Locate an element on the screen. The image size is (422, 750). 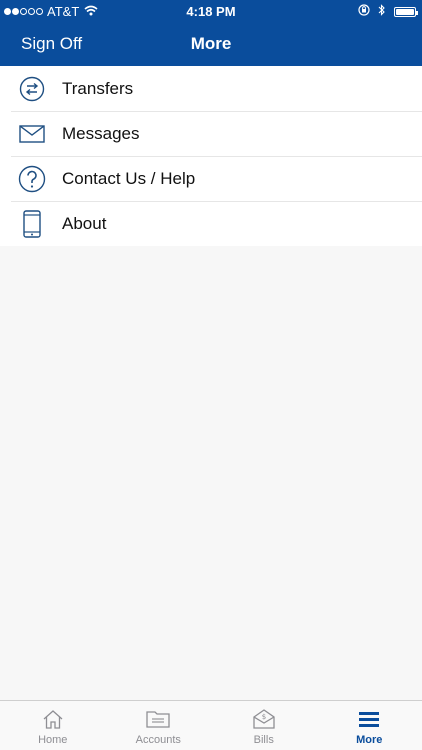
menu-item-contact-help: Contact Us / Help is located at coordinates (211, 178).